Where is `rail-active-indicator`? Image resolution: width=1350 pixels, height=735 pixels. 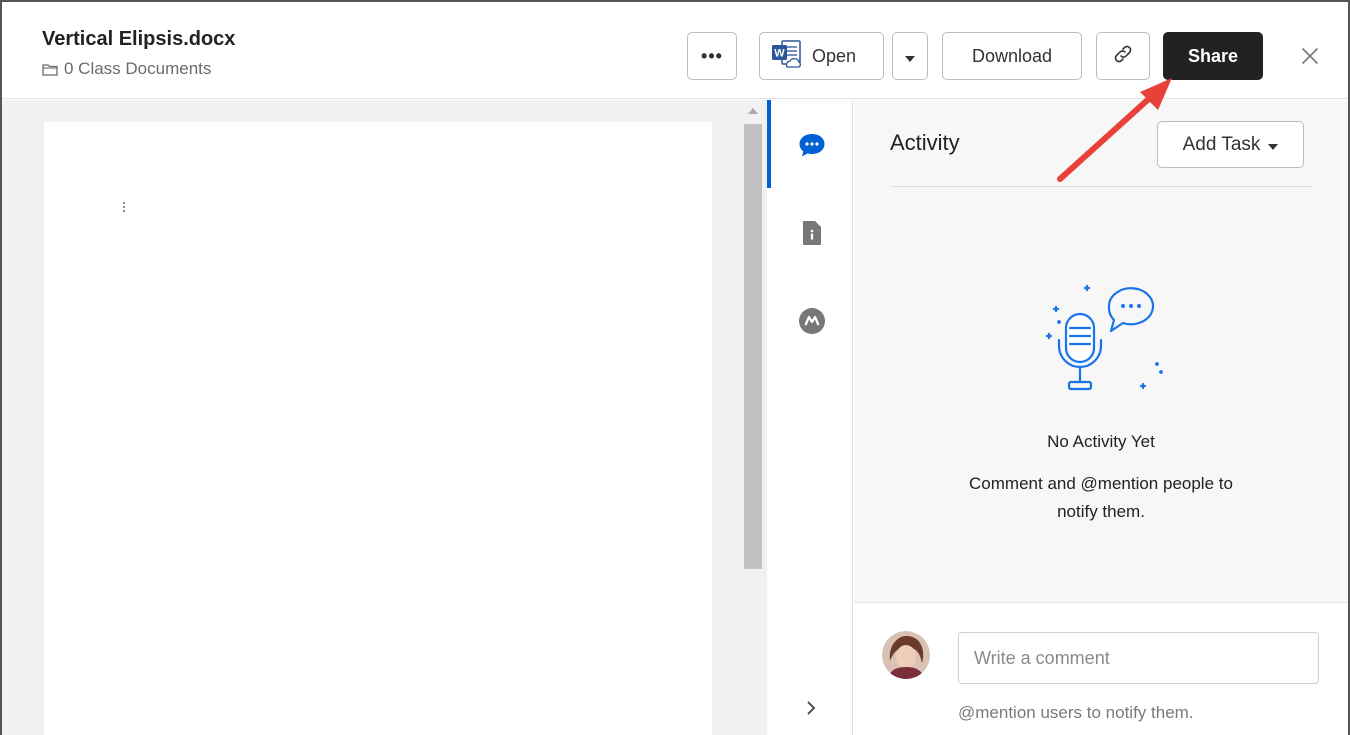
rail-active-indicator is located at coordinates (769, 144).